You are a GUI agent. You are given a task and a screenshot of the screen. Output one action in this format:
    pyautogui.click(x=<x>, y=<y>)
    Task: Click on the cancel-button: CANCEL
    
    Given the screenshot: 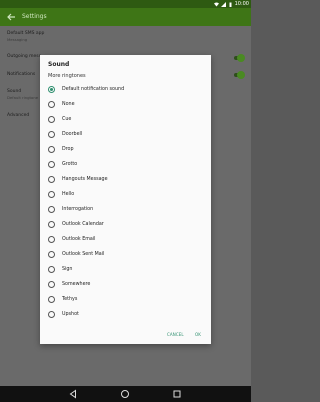 What is the action you would take?
    pyautogui.click(x=175, y=335)
    